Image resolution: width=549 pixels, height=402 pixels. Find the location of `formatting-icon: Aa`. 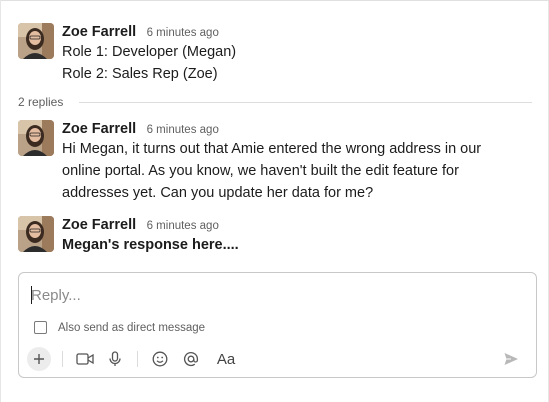

formatting-icon: Aa is located at coordinates (226, 359).